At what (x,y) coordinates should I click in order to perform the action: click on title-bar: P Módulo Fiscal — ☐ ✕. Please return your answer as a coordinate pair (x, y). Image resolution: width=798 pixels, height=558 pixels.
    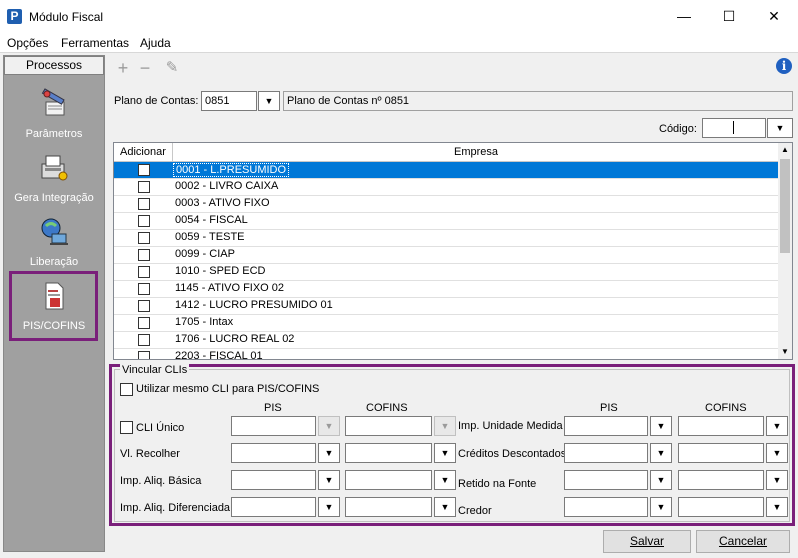
    Looking at the image, I should click on (399, 16).